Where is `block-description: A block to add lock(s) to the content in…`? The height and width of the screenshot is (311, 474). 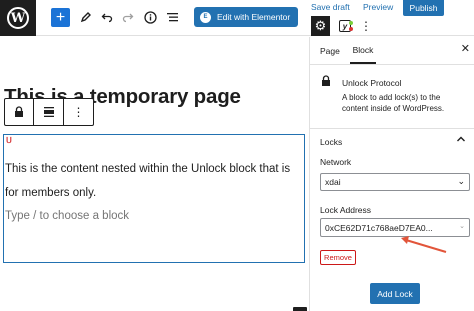
block-description: A block to add lock(s) to the content in… is located at coordinates (393, 103).